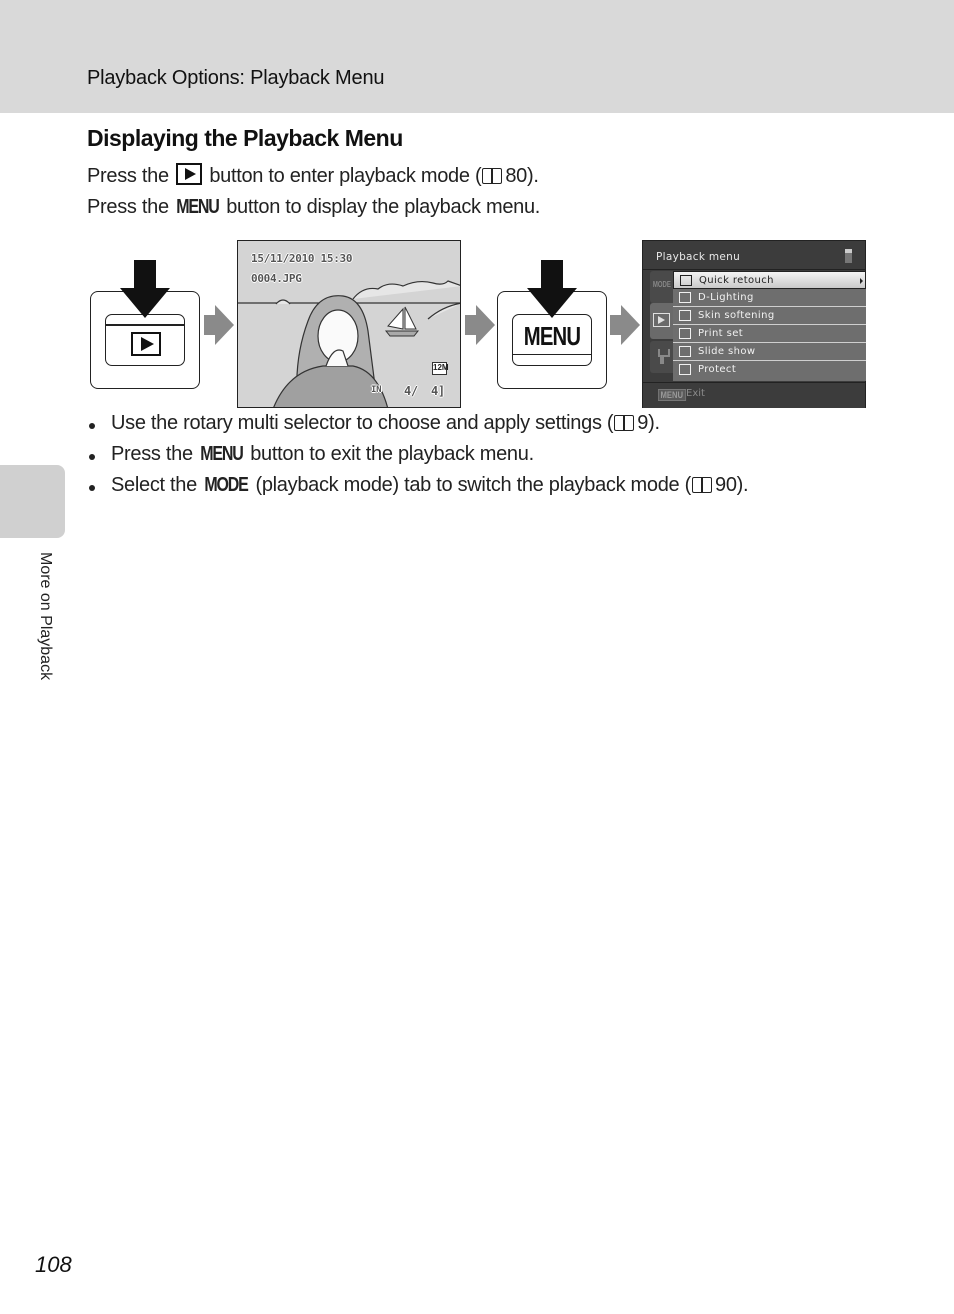  Describe the element at coordinates (726, 485) in the screenshot. I see `bullet3-ref-page: 90` at that location.